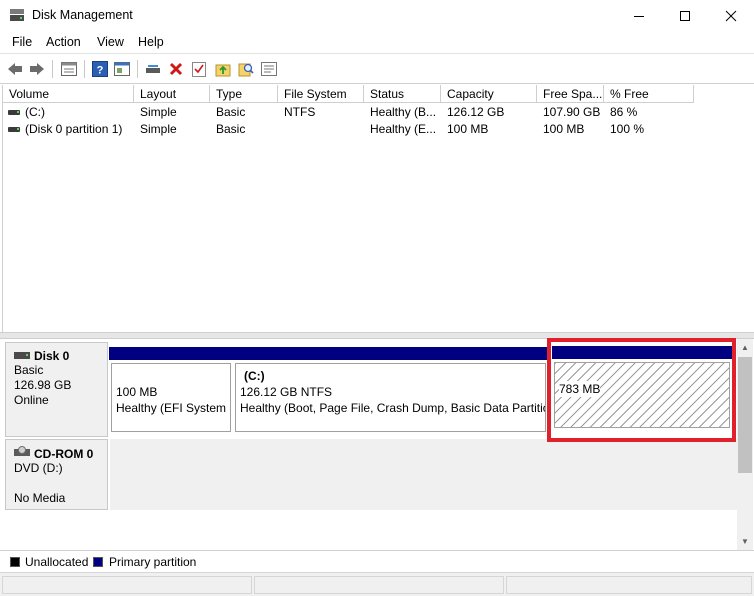 The image size is (754, 596). Describe the element at coordinates (254, 376) in the screenshot. I see `partition-label: (C:)` at that location.